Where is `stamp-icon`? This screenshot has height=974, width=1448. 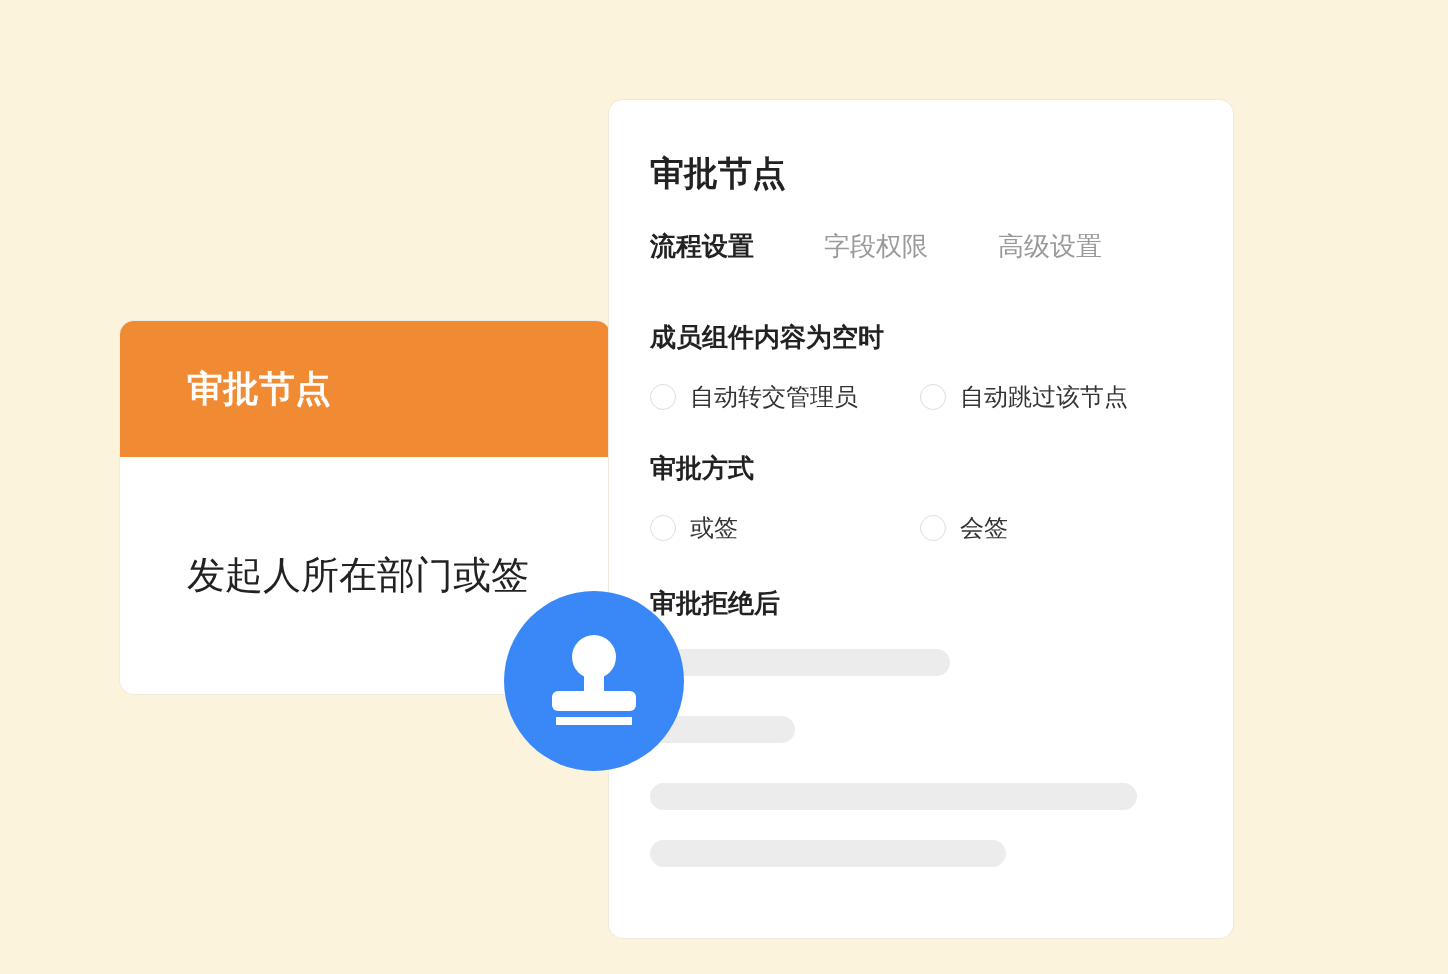
stamp-icon is located at coordinates (594, 681).